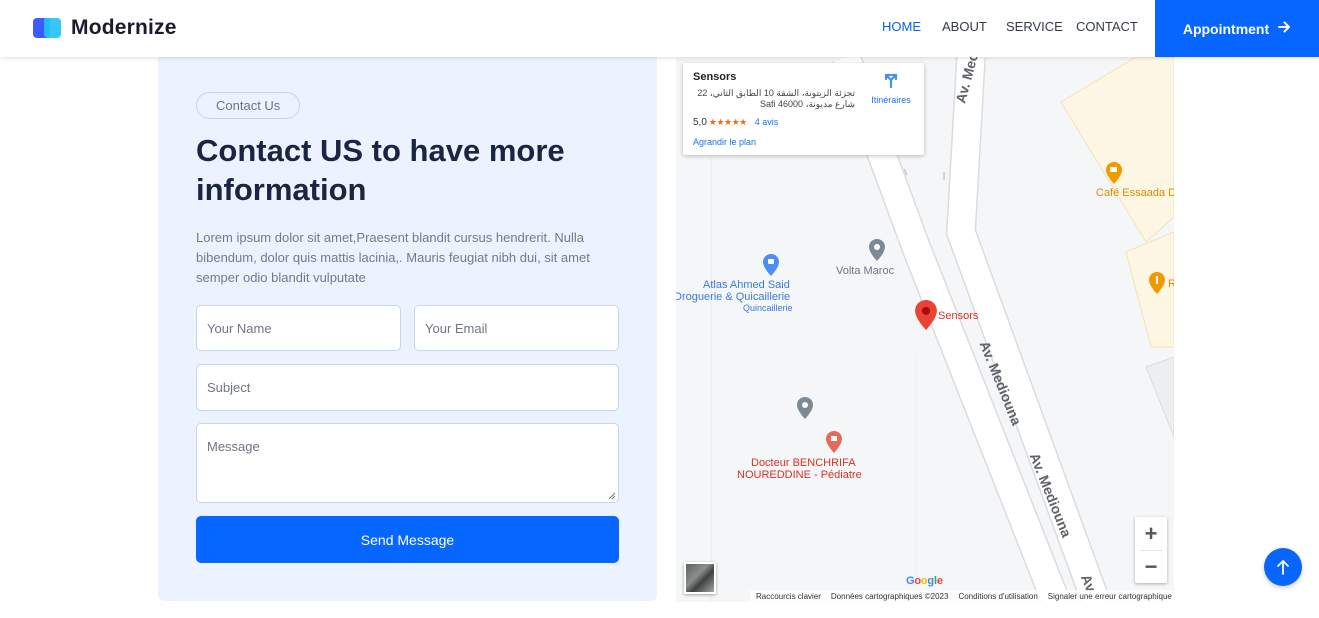  What do you see at coordinates (407, 463) in the screenshot?
I see `message-textarea: Message` at bounding box center [407, 463].